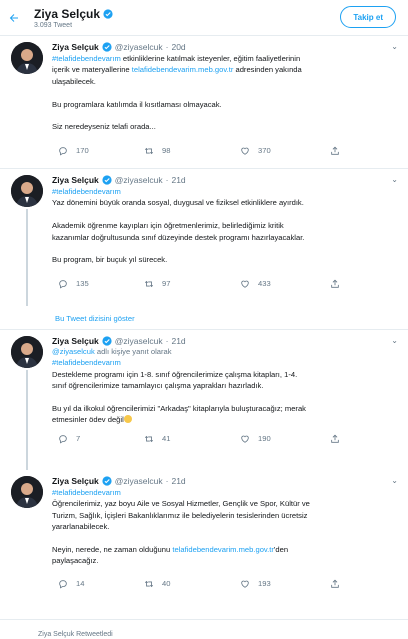  What do you see at coordinates (166, 439) in the screenshot?
I see `retweet-count: 41` at bounding box center [166, 439].